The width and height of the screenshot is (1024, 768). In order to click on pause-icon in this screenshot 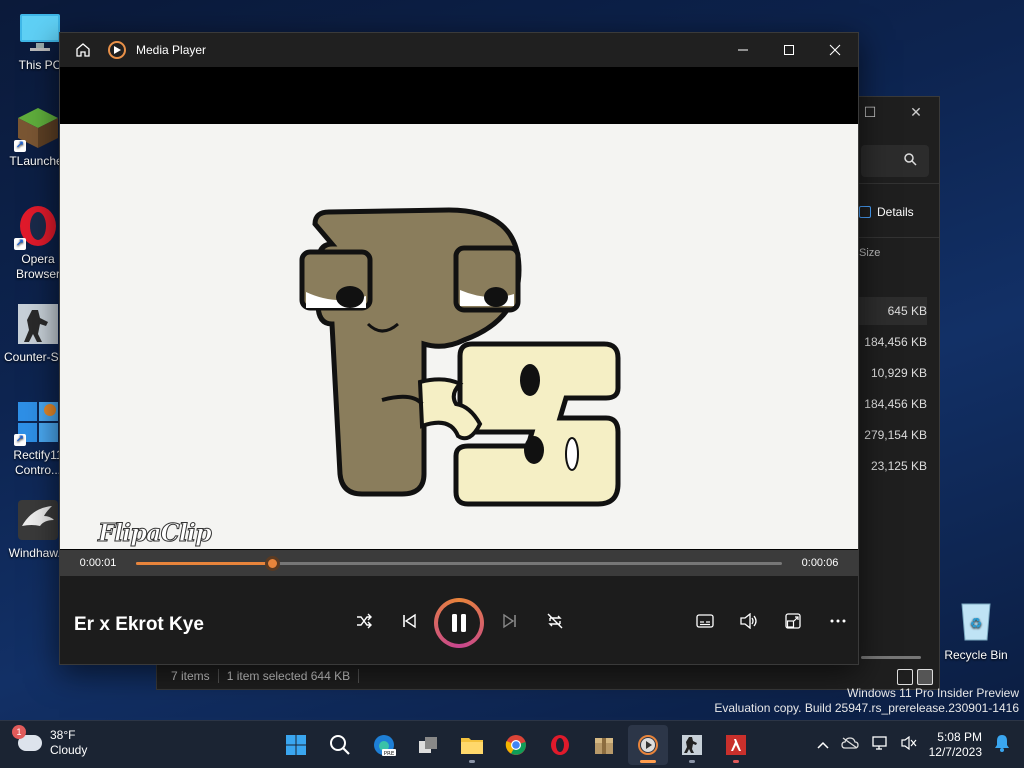, I will do `click(459, 623)`.